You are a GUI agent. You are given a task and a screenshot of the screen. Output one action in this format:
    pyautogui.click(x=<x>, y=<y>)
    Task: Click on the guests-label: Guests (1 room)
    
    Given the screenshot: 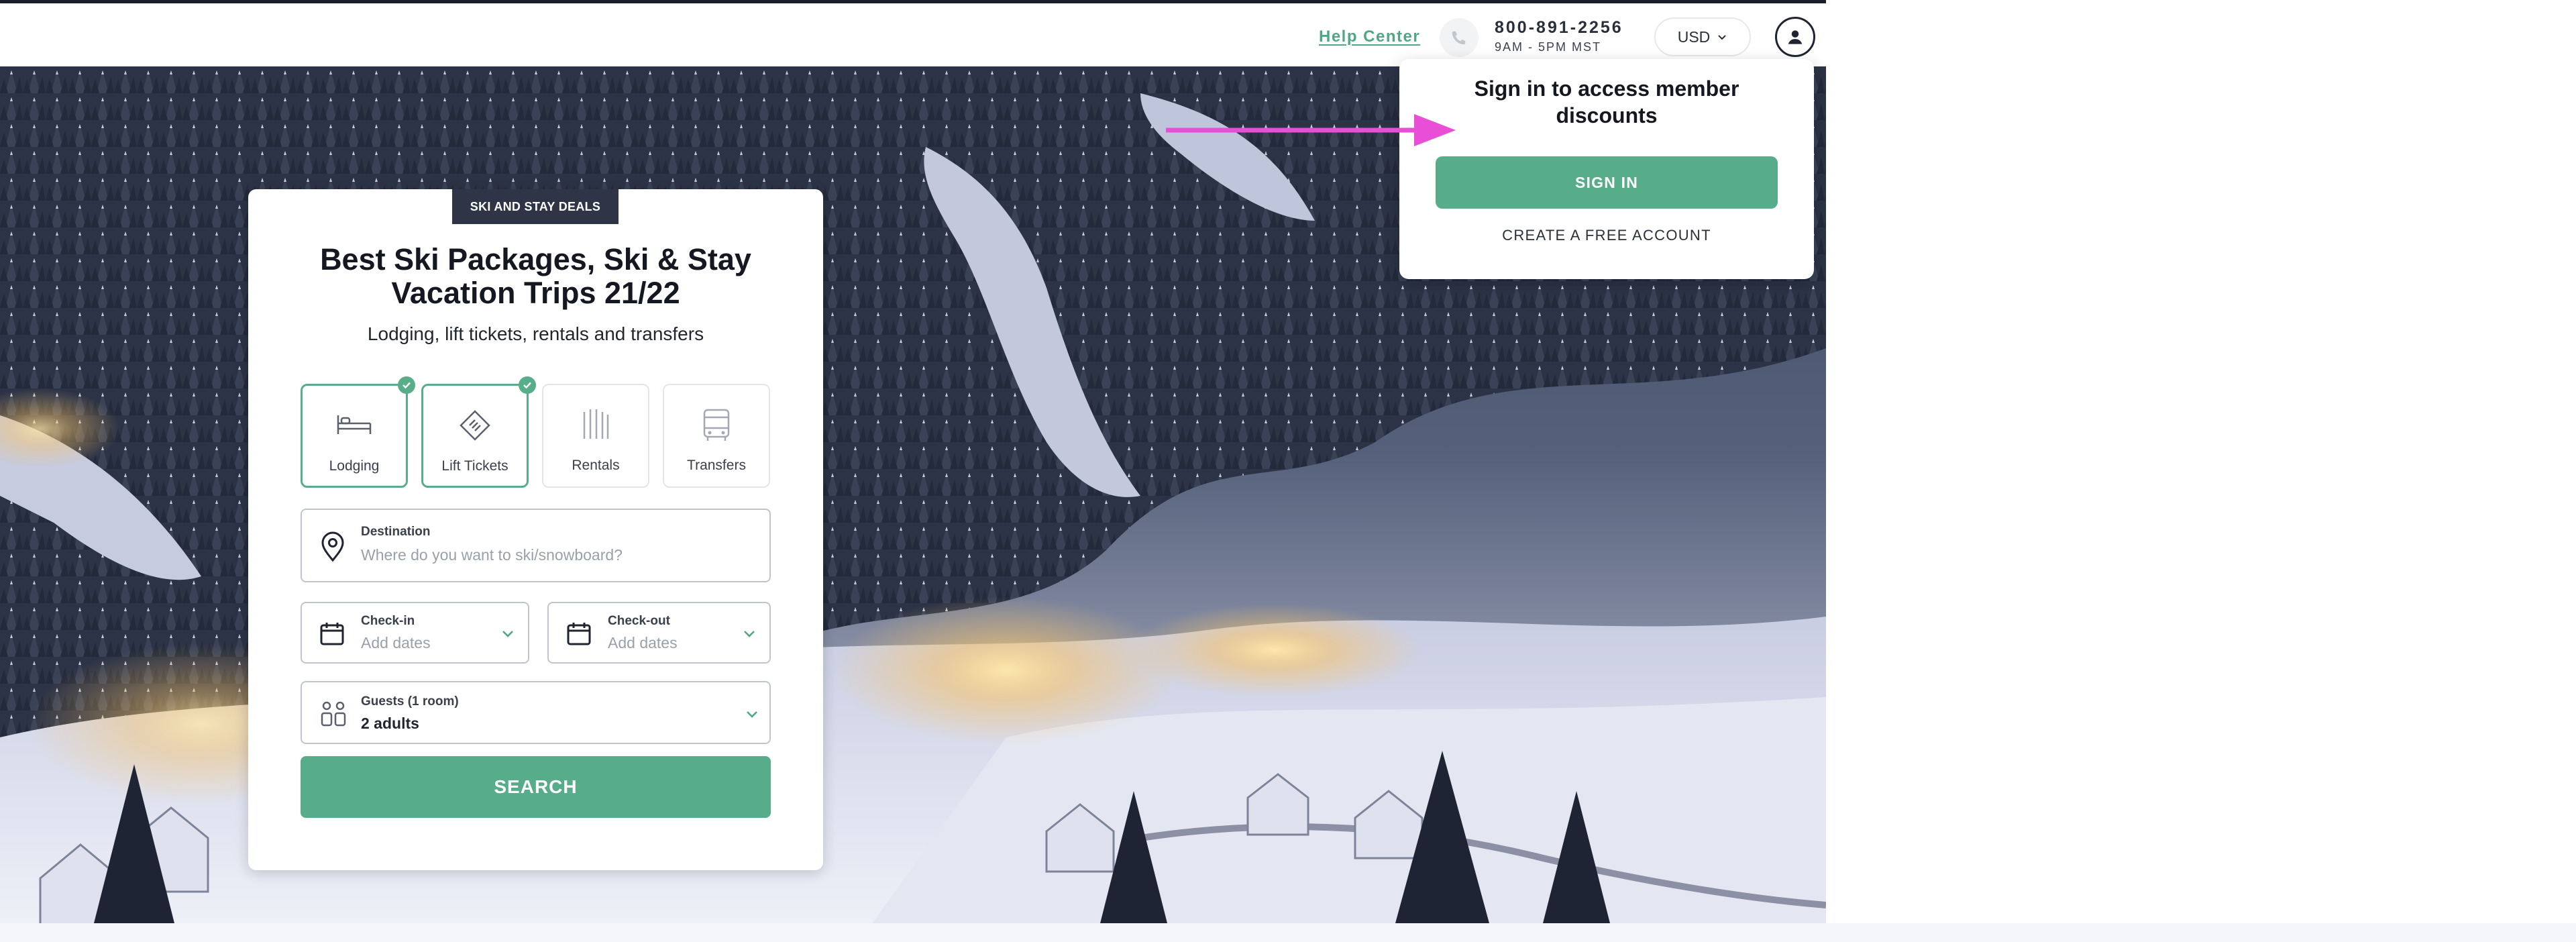 What is the action you would take?
    pyautogui.click(x=410, y=701)
    